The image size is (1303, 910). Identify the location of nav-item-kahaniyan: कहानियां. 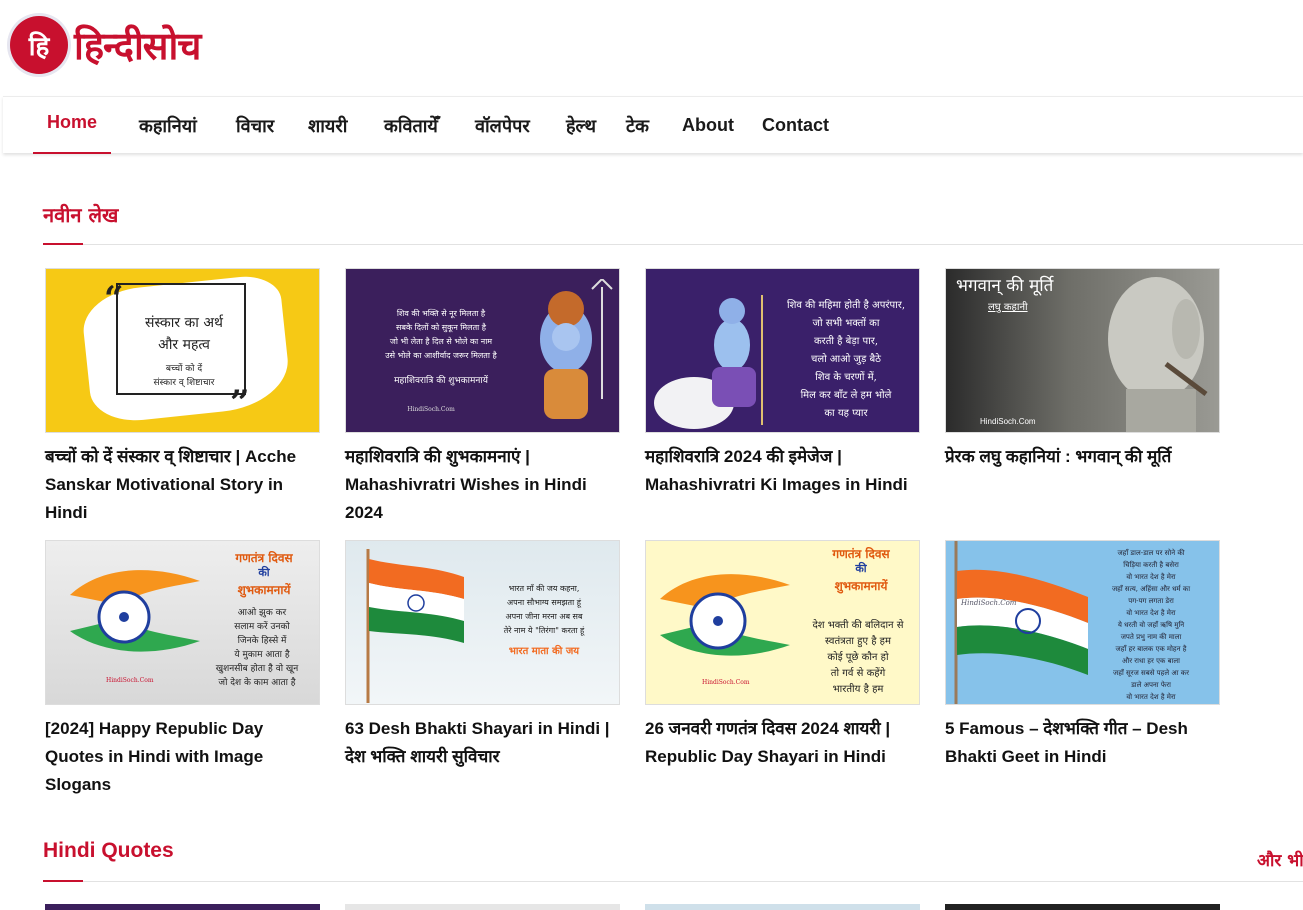
(168, 125).